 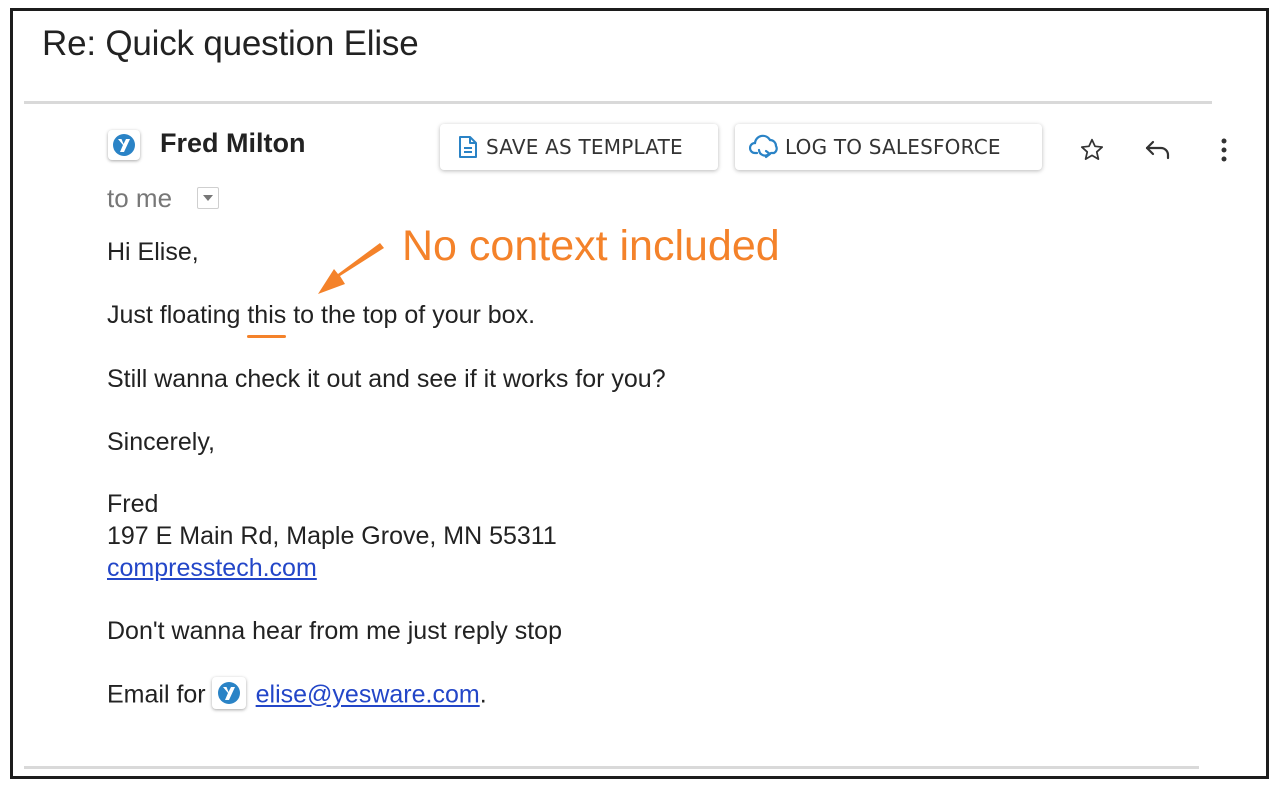 What do you see at coordinates (765, 147) in the screenshot?
I see `cloud-upload-icon` at bounding box center [765, 147].